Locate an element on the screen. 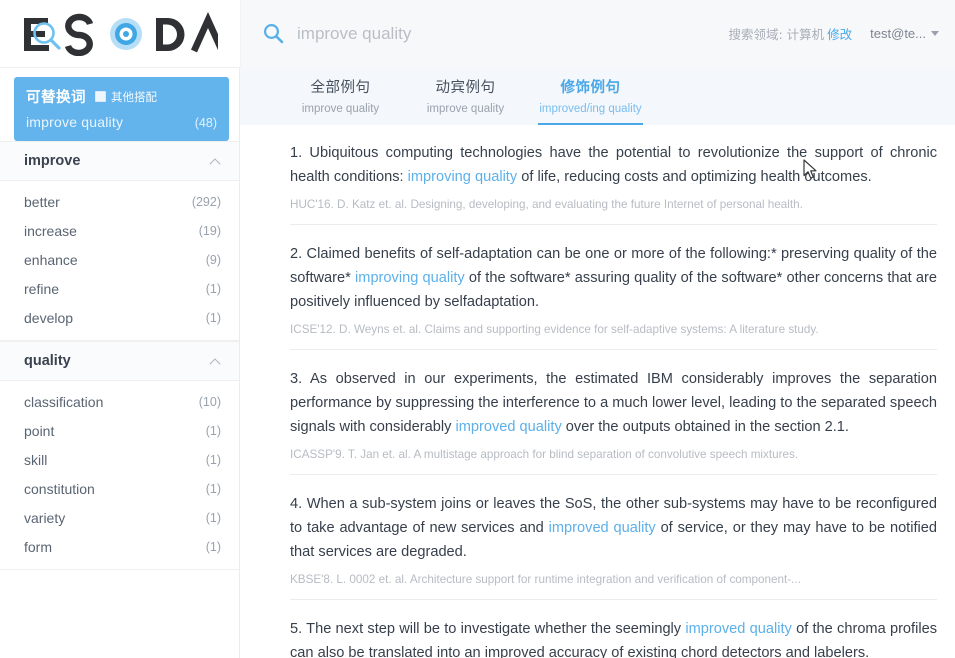  result-index: 1. is located at coordinates (296, 153).